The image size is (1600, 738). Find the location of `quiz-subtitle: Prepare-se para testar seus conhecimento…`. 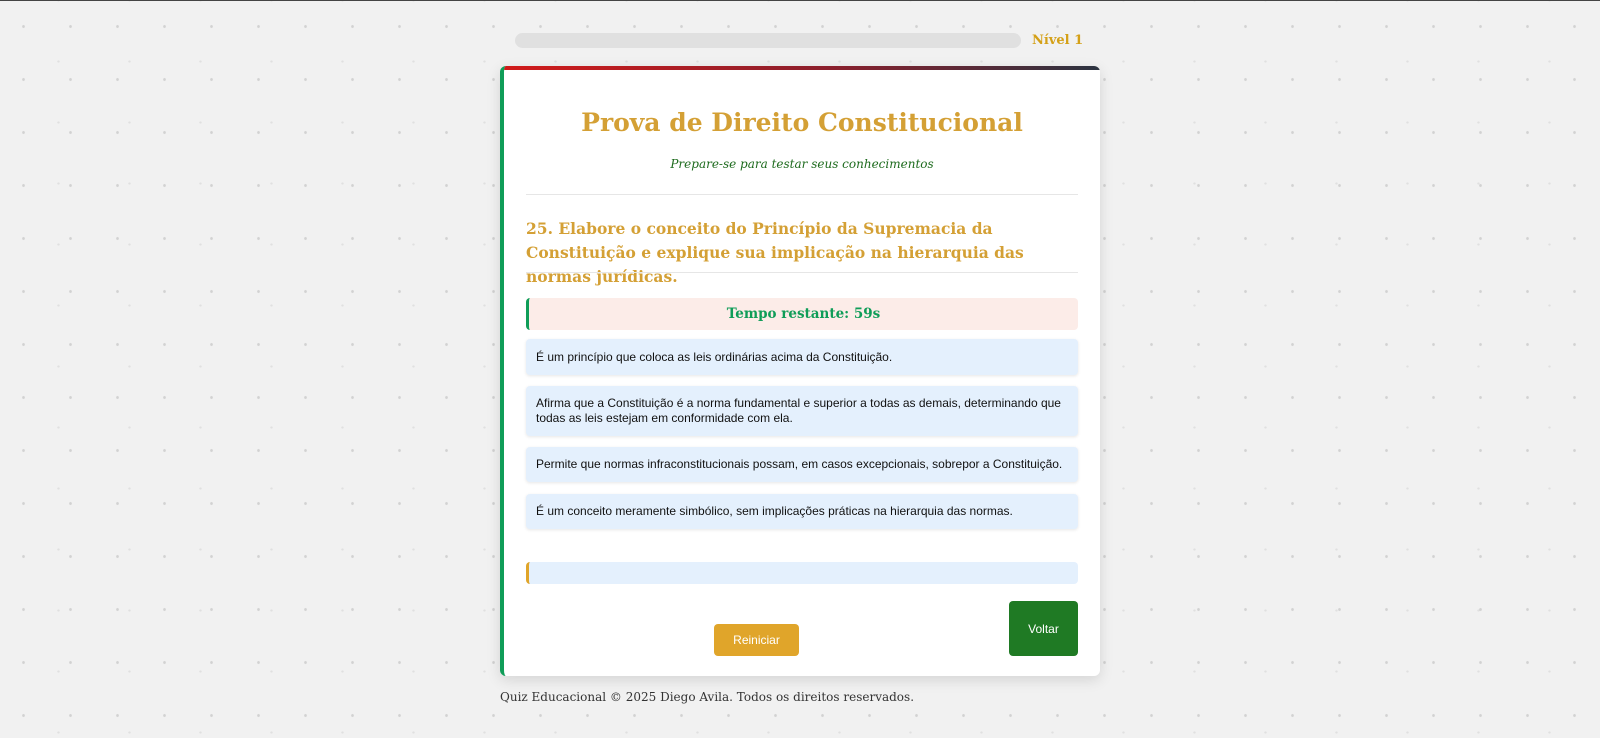

quiz-subtitle: Prepare-se para testar seus conhecimento… is located at coordinates (802, 164).